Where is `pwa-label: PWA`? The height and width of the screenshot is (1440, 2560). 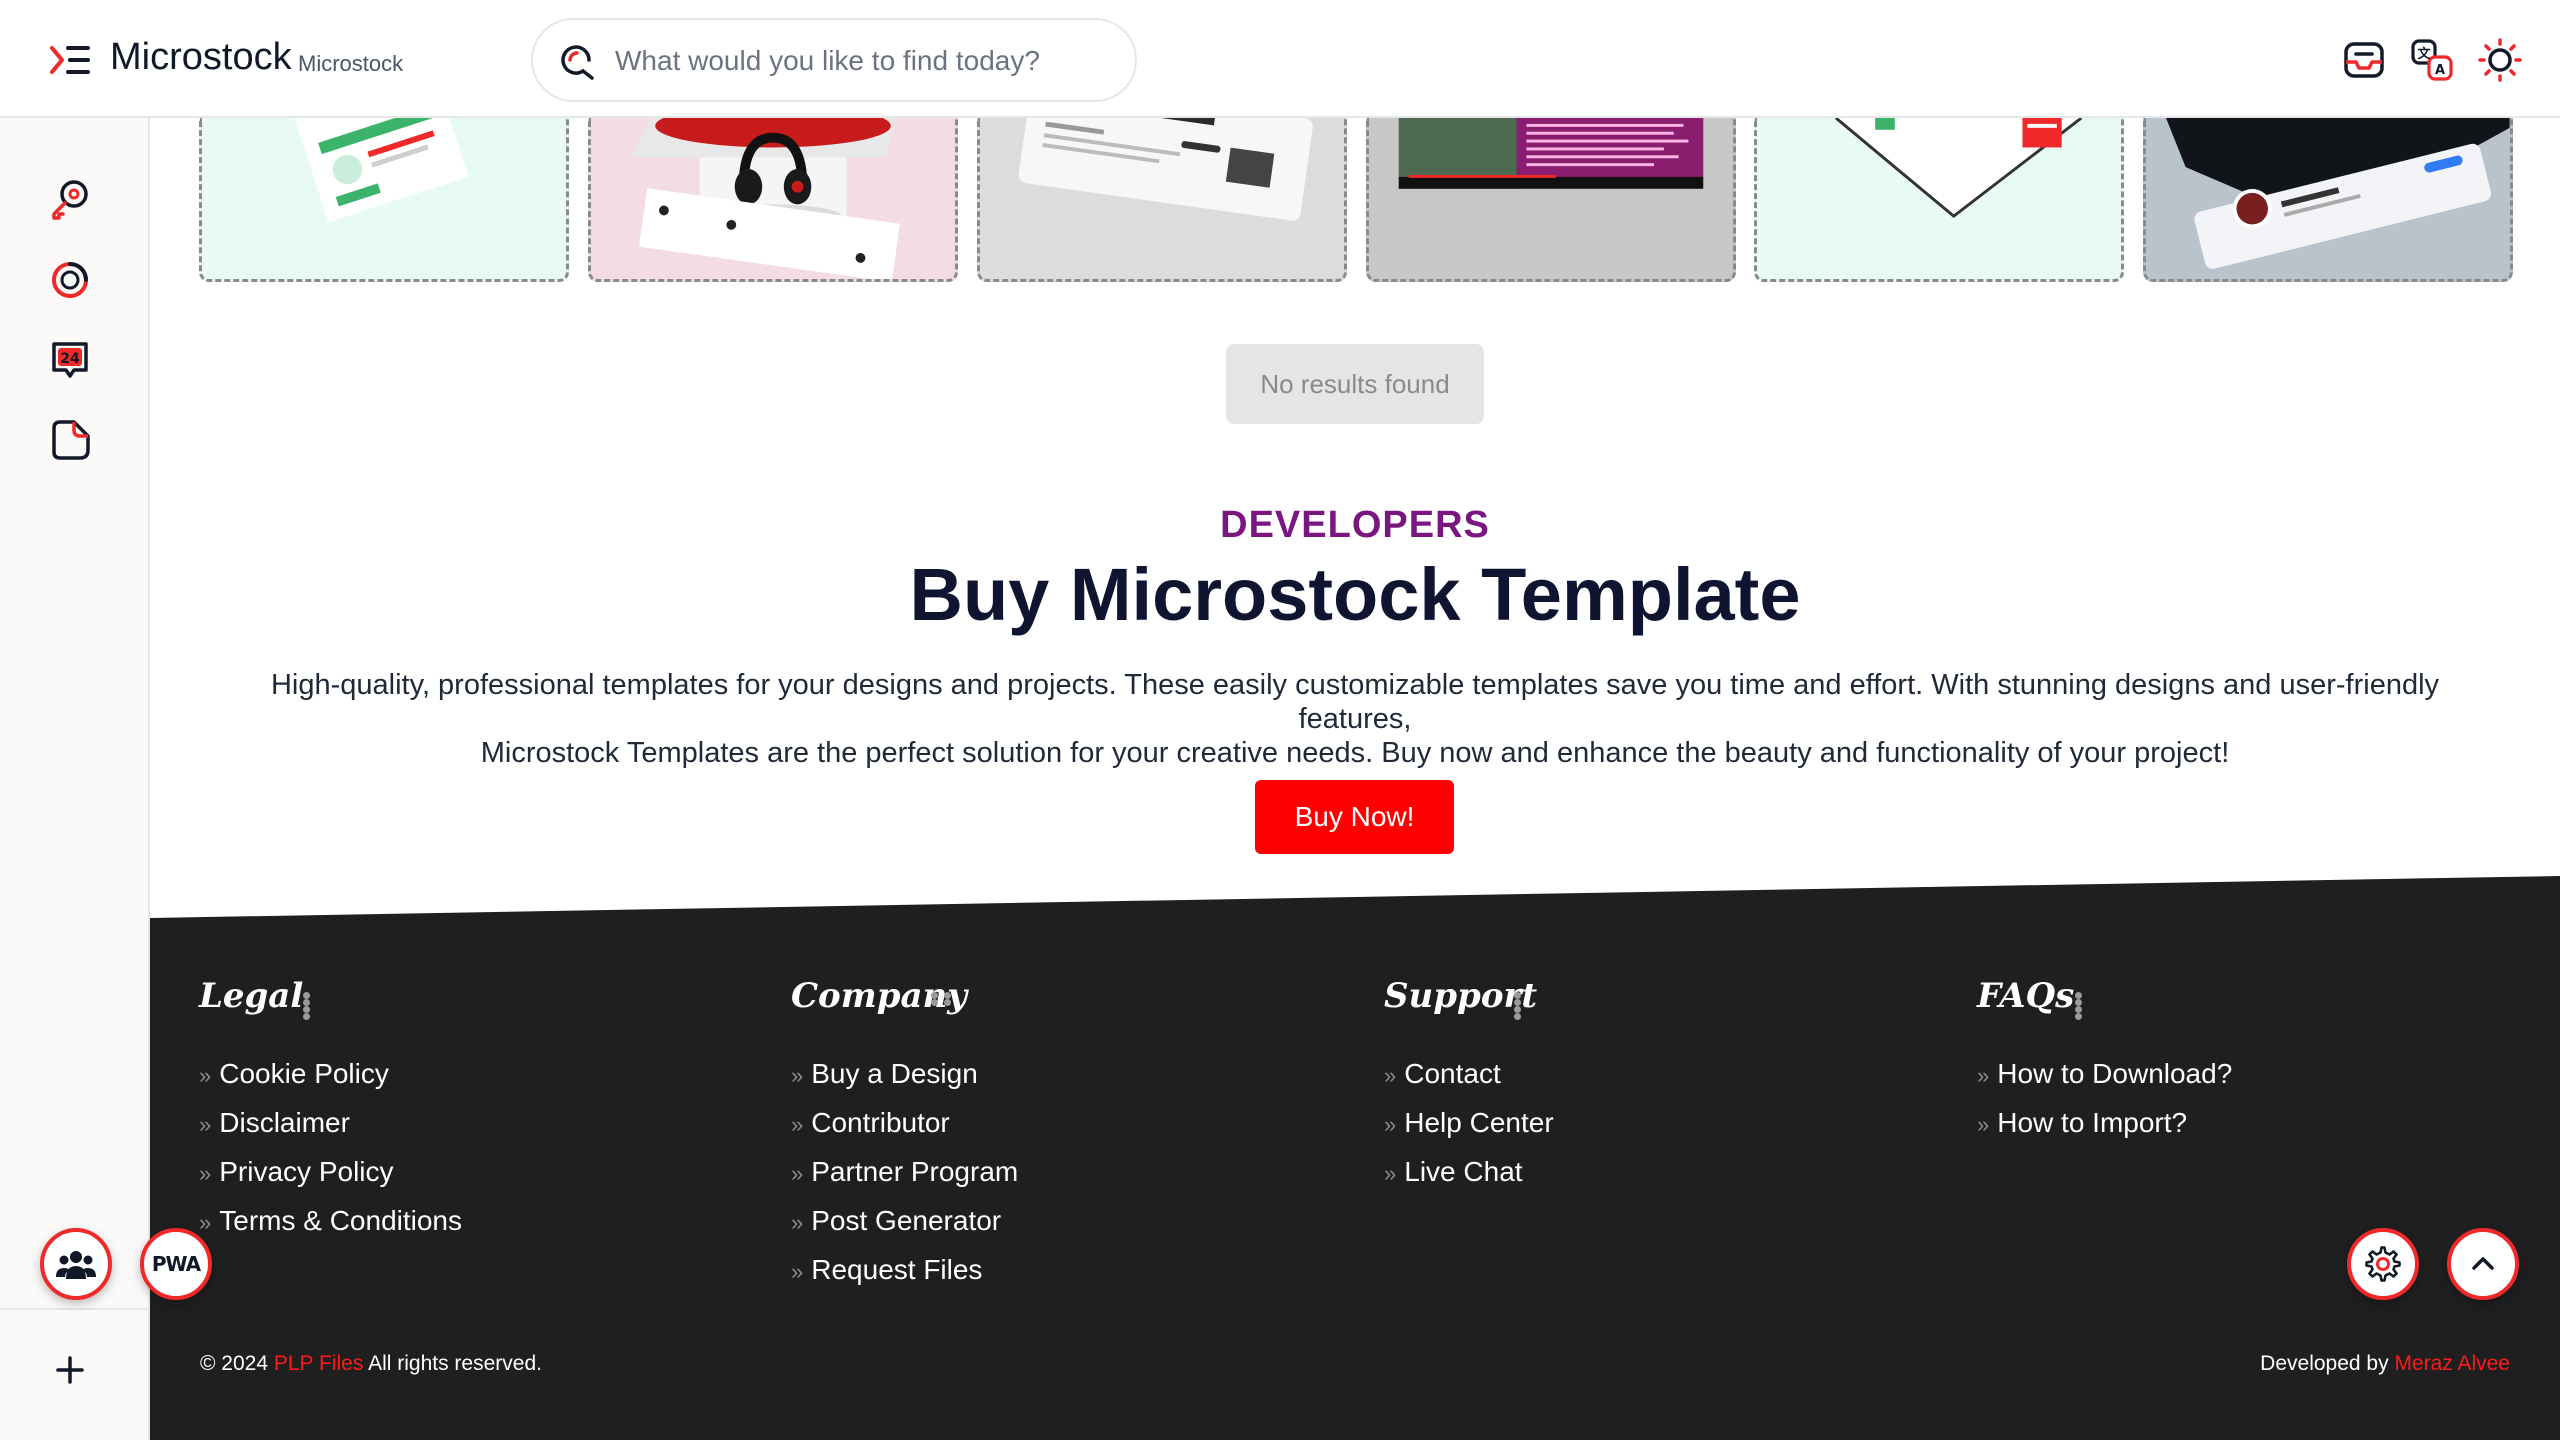 pwa-label: PWA is located at coordinates (176, 1264).